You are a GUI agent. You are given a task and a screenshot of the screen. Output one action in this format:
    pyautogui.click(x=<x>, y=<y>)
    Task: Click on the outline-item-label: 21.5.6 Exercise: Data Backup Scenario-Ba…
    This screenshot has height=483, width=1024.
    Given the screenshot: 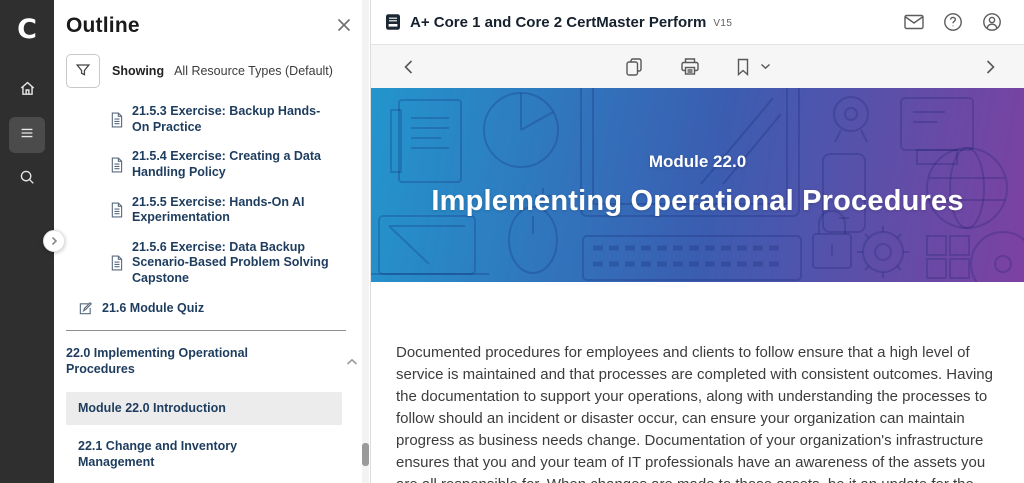 What is the action you would take?
    pyautogui.click(x=230, y=262)
    